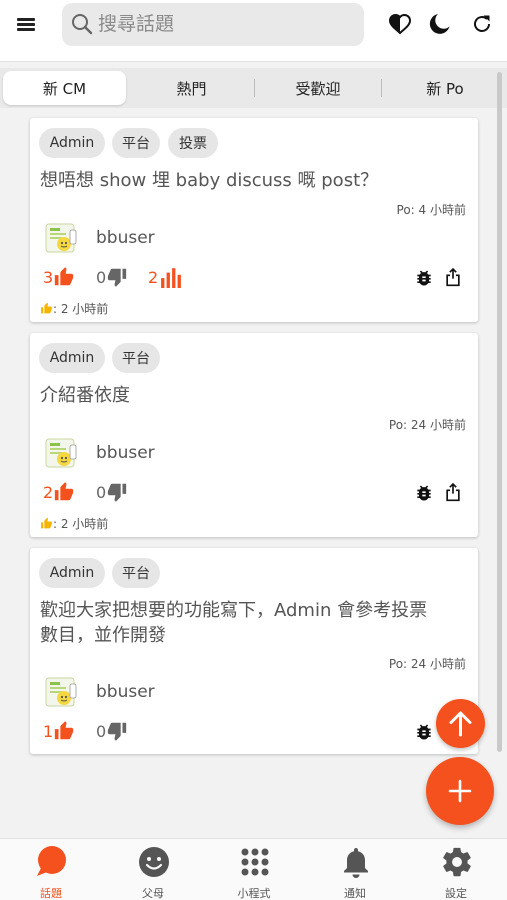 The height and width of the screenshot is (900, 507). Describe the element at coordinates (223, 24) in the screenshot. I see `search-input` at that location.